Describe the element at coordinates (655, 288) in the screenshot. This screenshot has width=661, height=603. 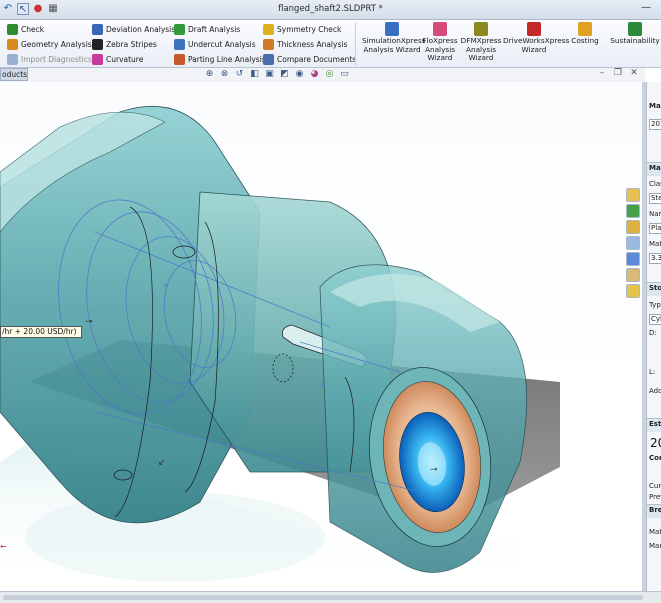
I see `panel-label: Sto` at that location.